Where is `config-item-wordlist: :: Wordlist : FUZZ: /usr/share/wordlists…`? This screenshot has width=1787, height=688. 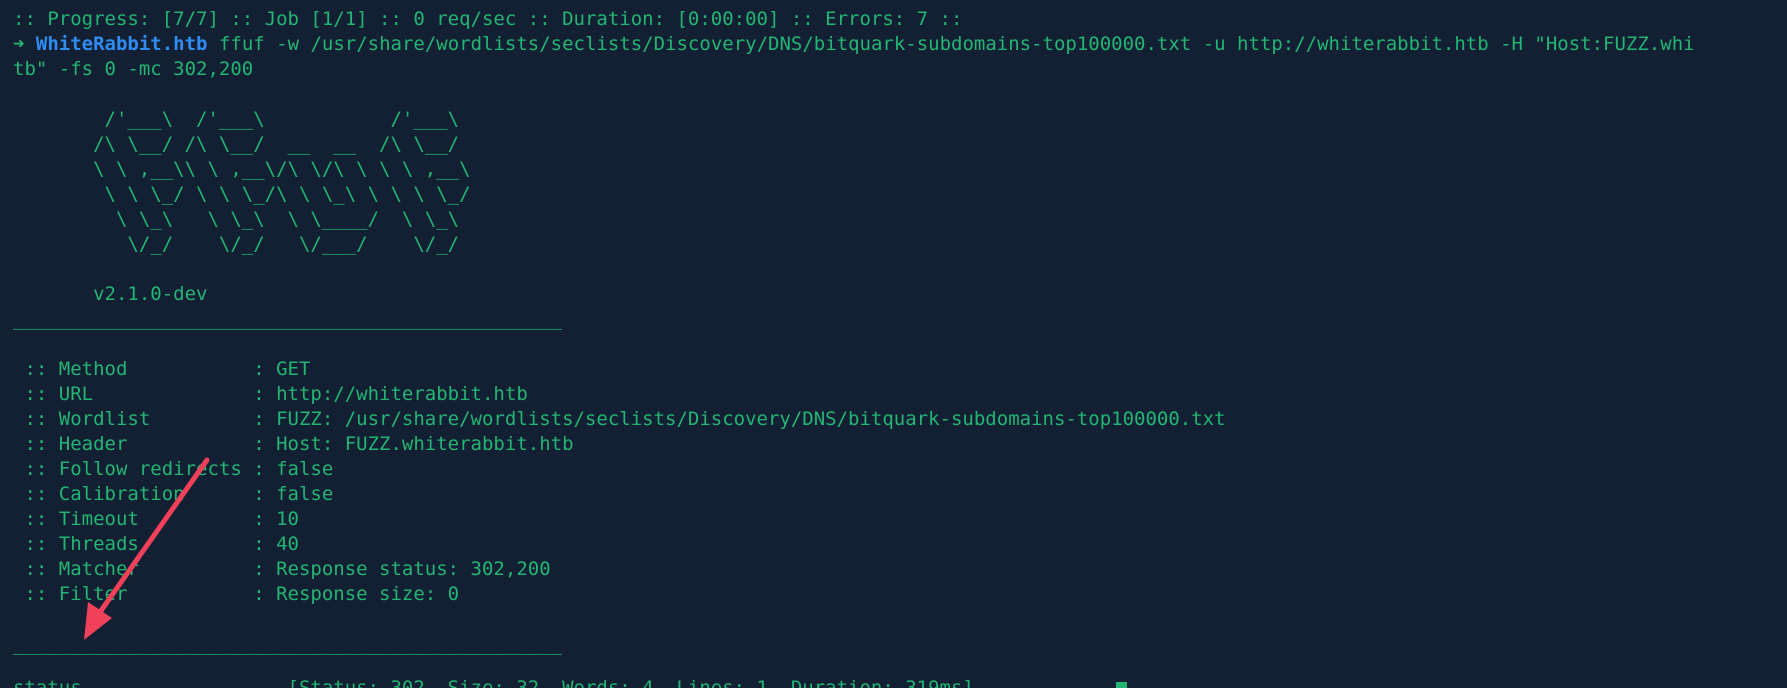 config-item-wordlist: :: Wordlist : FUZZ: /usr/share/wordlists… is located at coordinates (619, 419).